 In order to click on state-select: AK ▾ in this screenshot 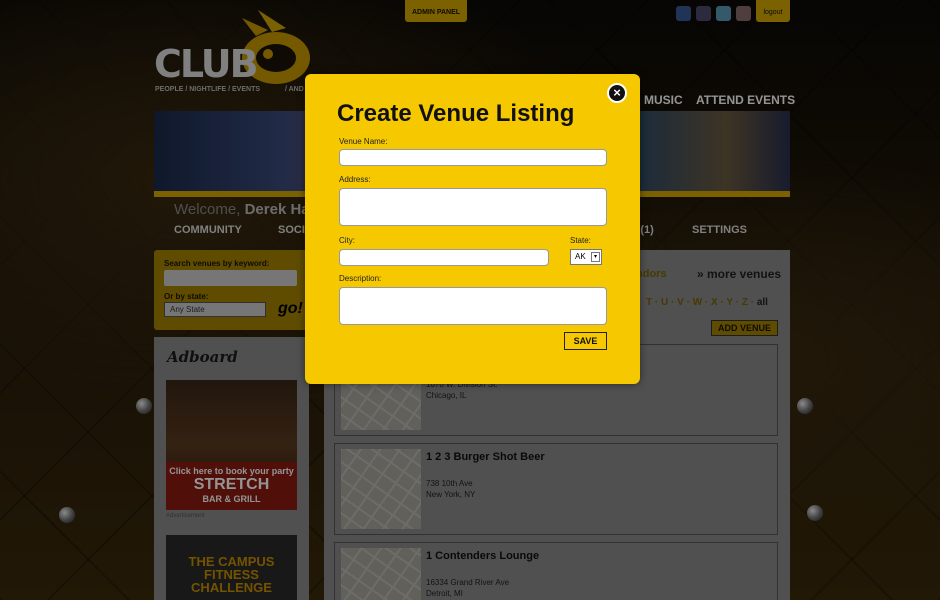, I will do `click(586, 257)`.